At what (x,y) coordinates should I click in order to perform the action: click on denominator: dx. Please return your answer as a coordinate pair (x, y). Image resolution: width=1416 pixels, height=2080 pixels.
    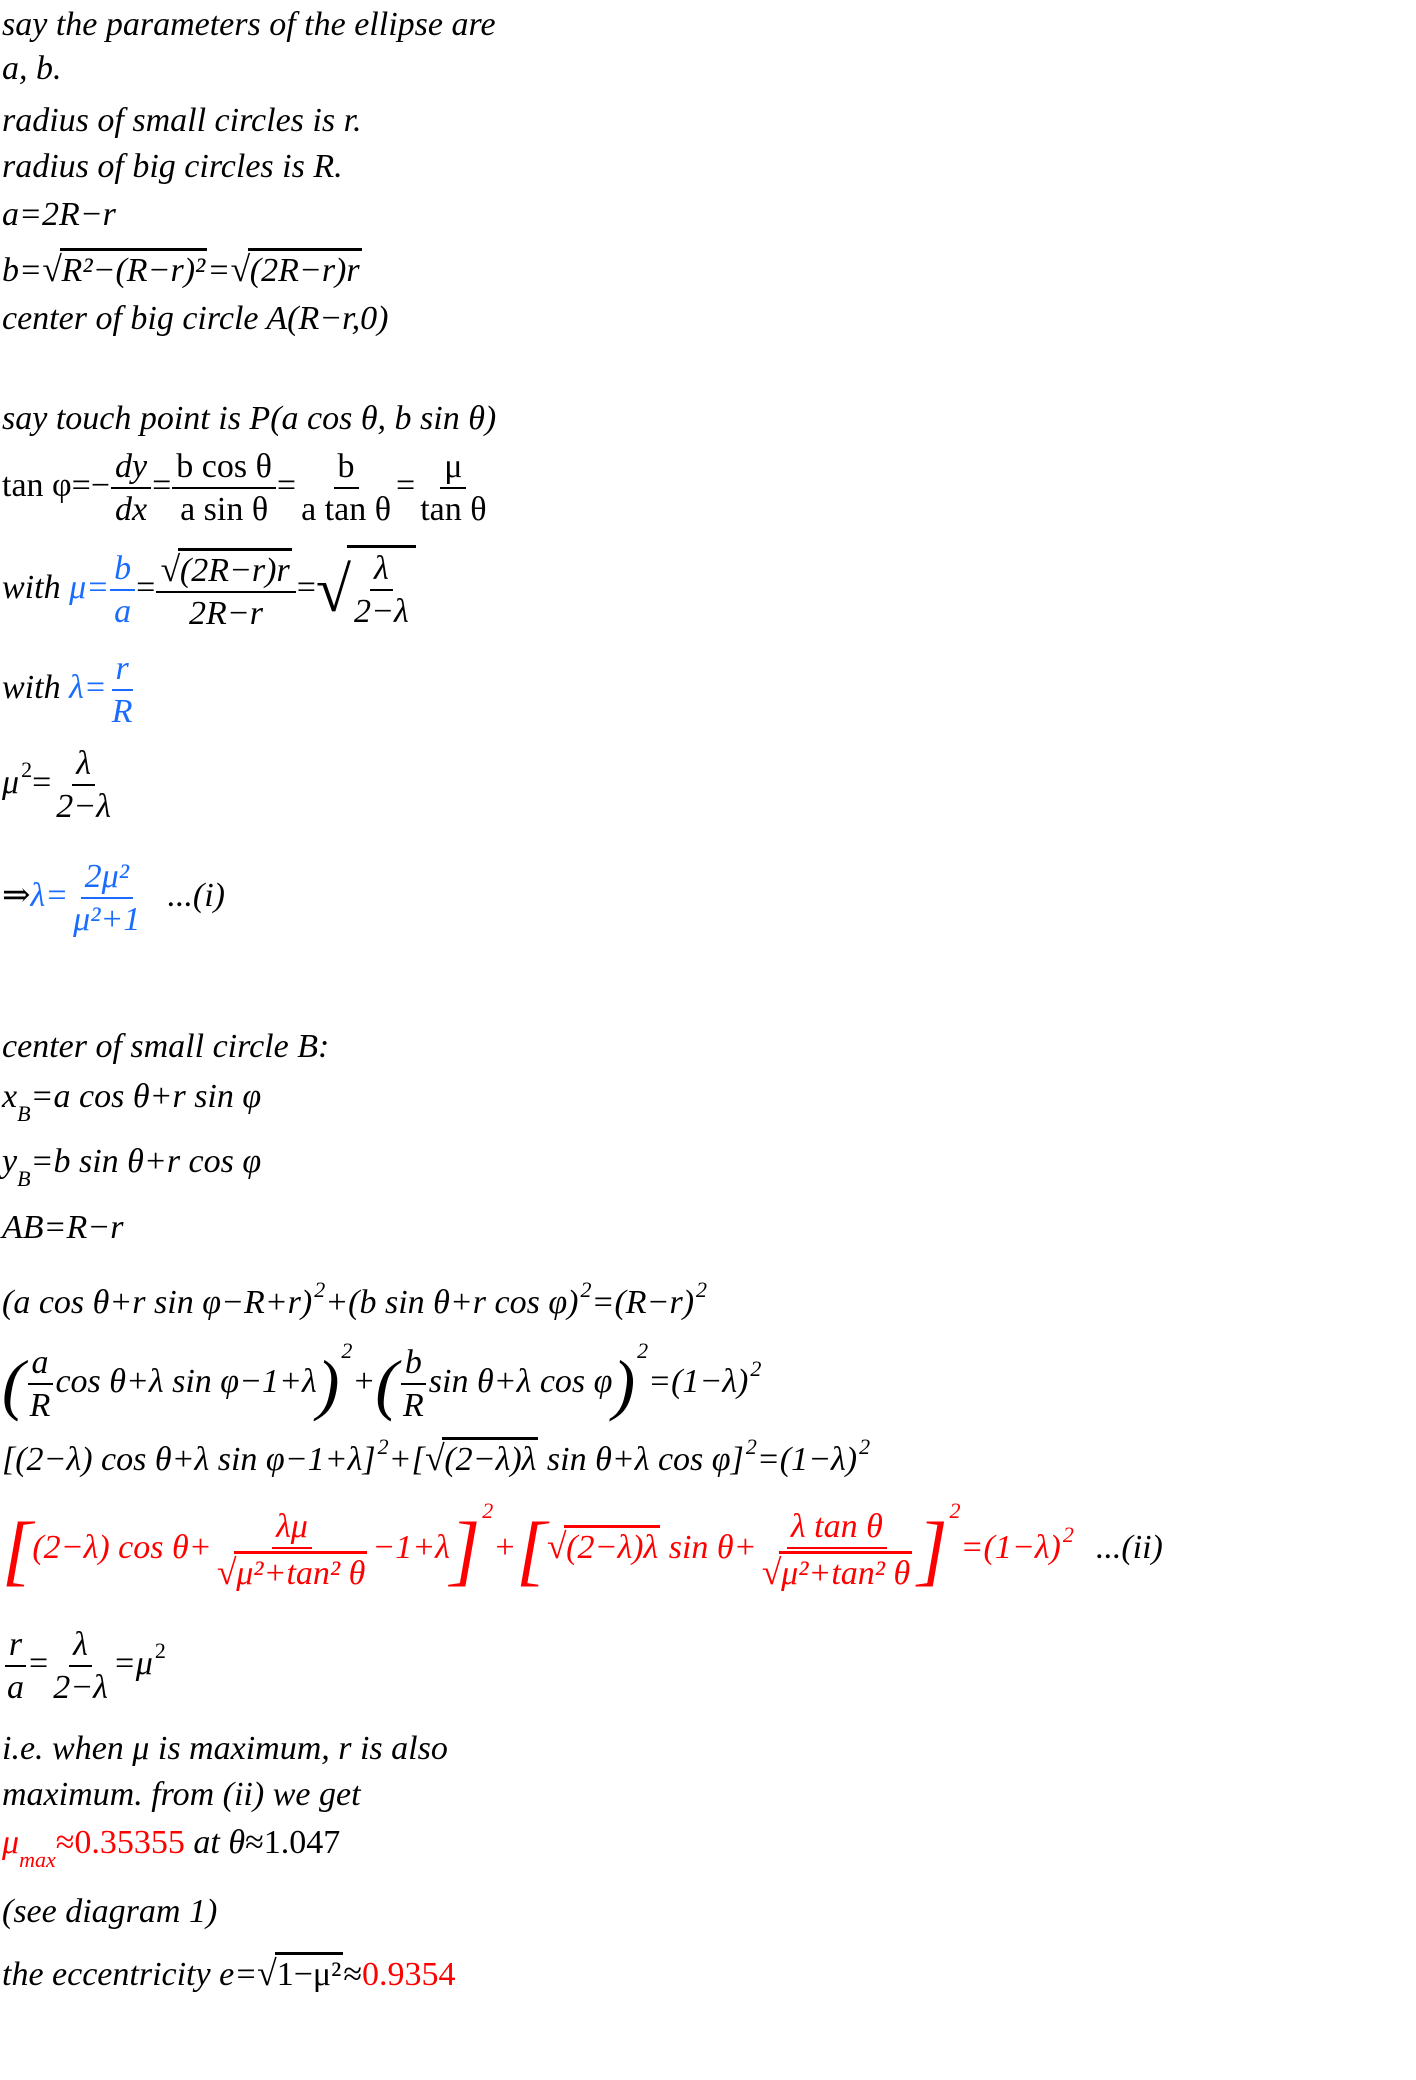
    Looking at the image, I should click on (131, 510).